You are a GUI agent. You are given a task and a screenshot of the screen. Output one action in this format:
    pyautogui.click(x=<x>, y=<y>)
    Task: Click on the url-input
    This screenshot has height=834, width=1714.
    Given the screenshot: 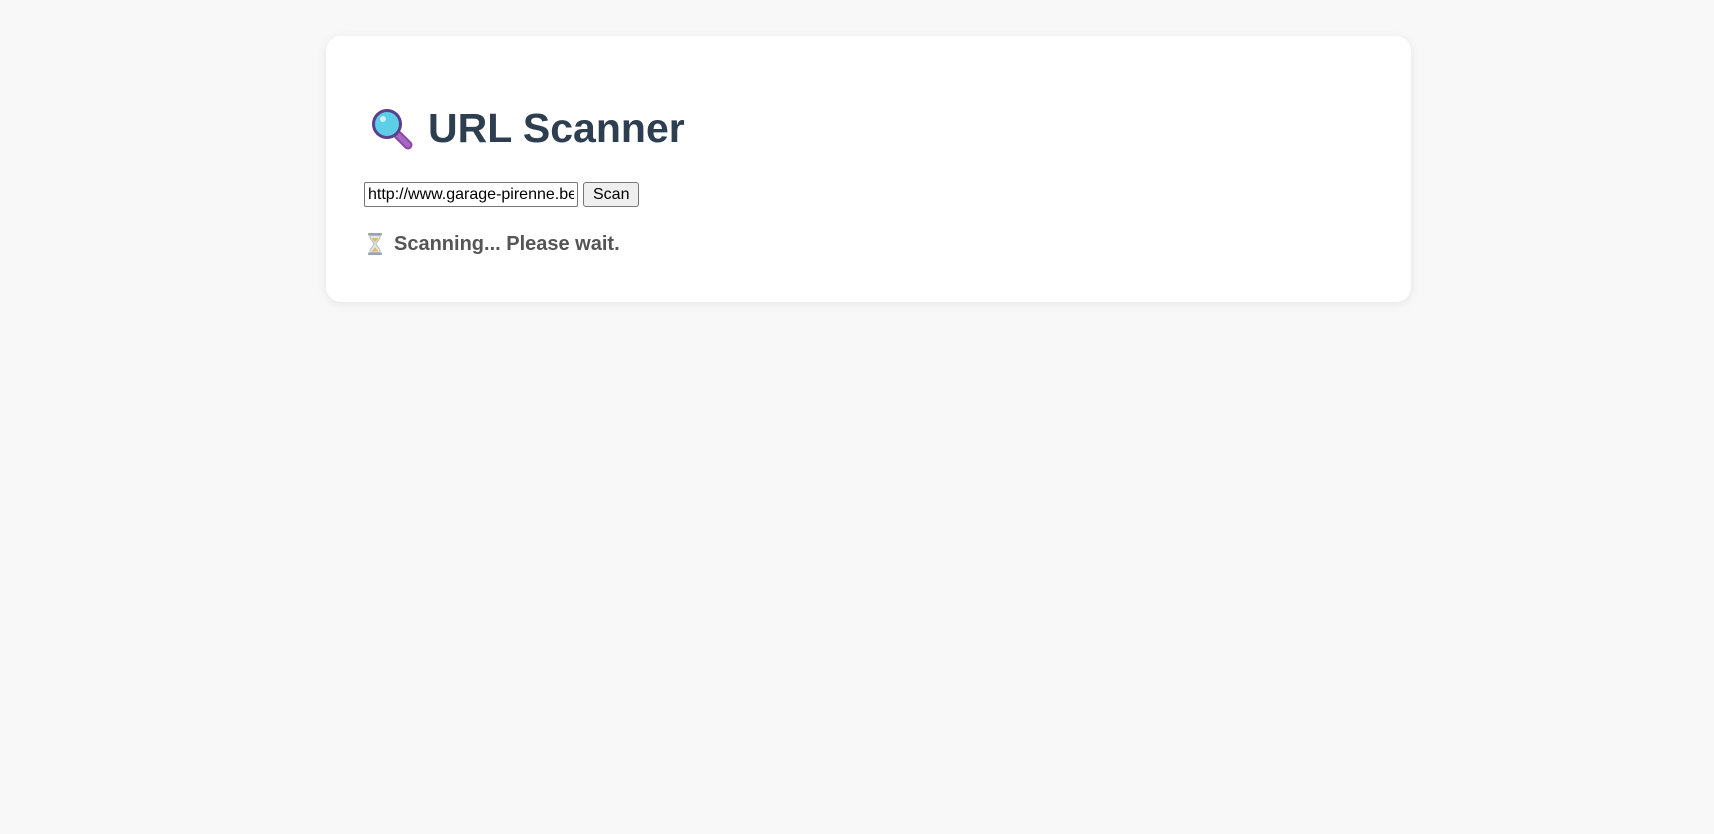 What is the action you would take?
    pyautogui.click(x=471, y=194)
    